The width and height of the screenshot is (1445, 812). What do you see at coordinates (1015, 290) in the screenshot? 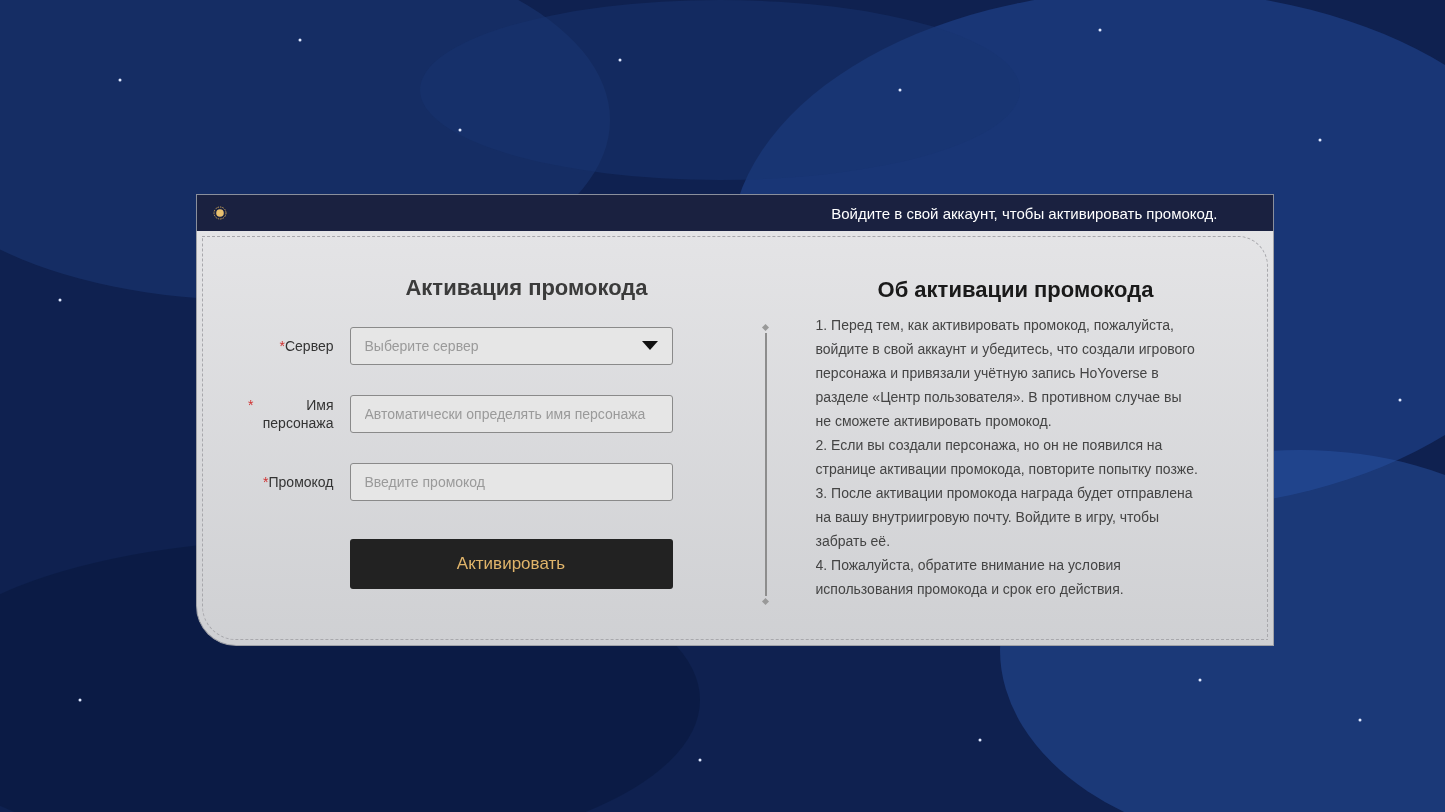
I see `info-title: Об активации промокода` at bounding box center [1015, 290].